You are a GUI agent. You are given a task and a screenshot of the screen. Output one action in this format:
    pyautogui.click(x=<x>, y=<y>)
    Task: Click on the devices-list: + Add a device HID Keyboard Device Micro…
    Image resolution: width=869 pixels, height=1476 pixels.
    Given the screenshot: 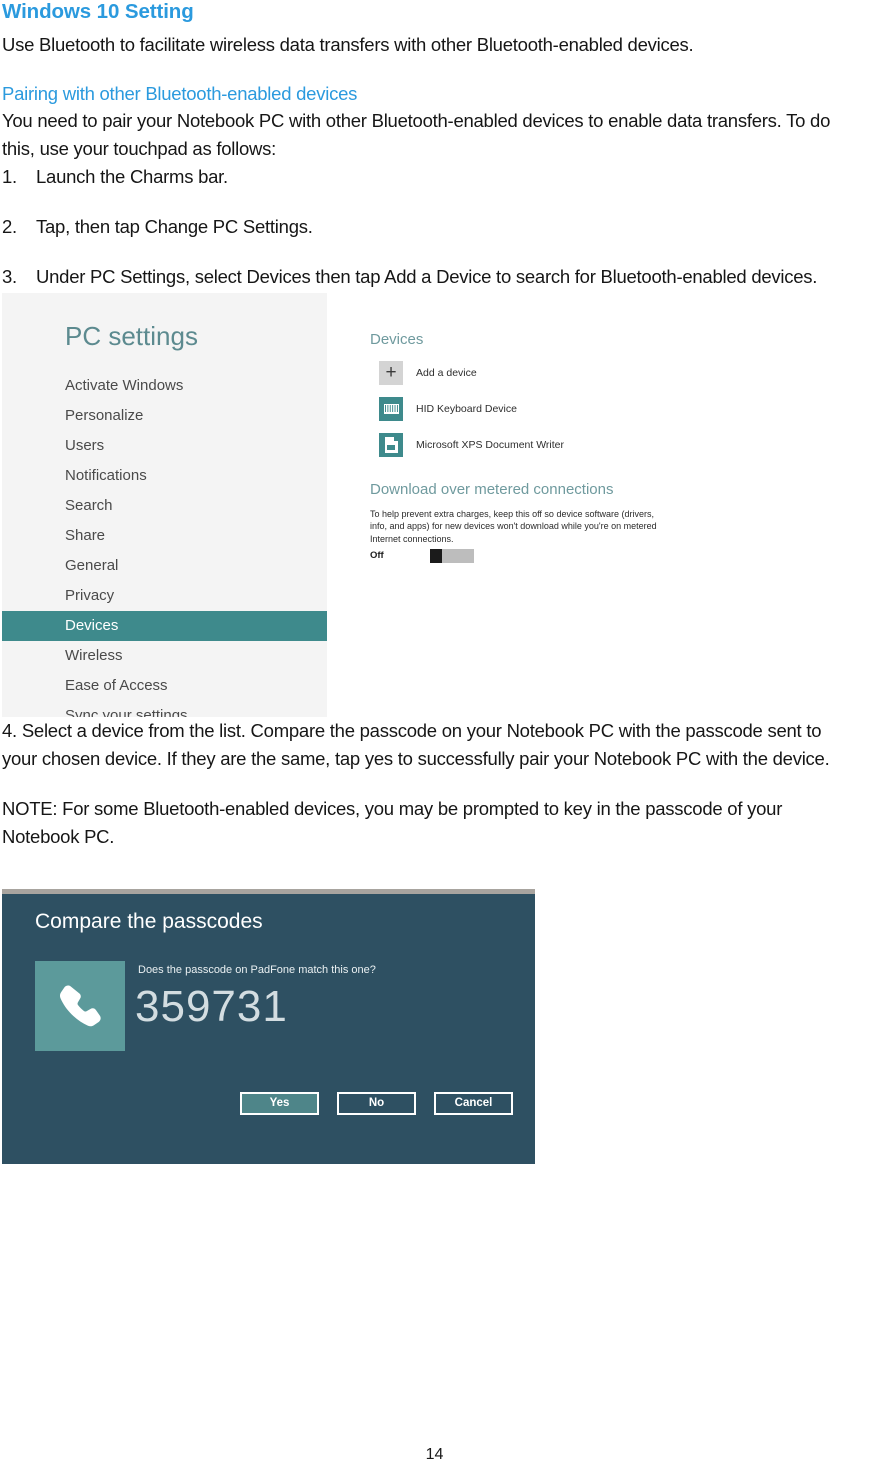 What is the action you would take?
    pyautogui.click(x=472, y=414)
    